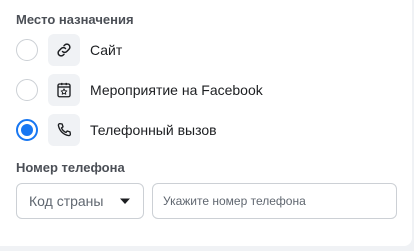 The height and width of the screenshot is (251, 414). Describe the element at coordinates (106, 50) in the screenshot. I see `option-label-website: Сайт` at that location.